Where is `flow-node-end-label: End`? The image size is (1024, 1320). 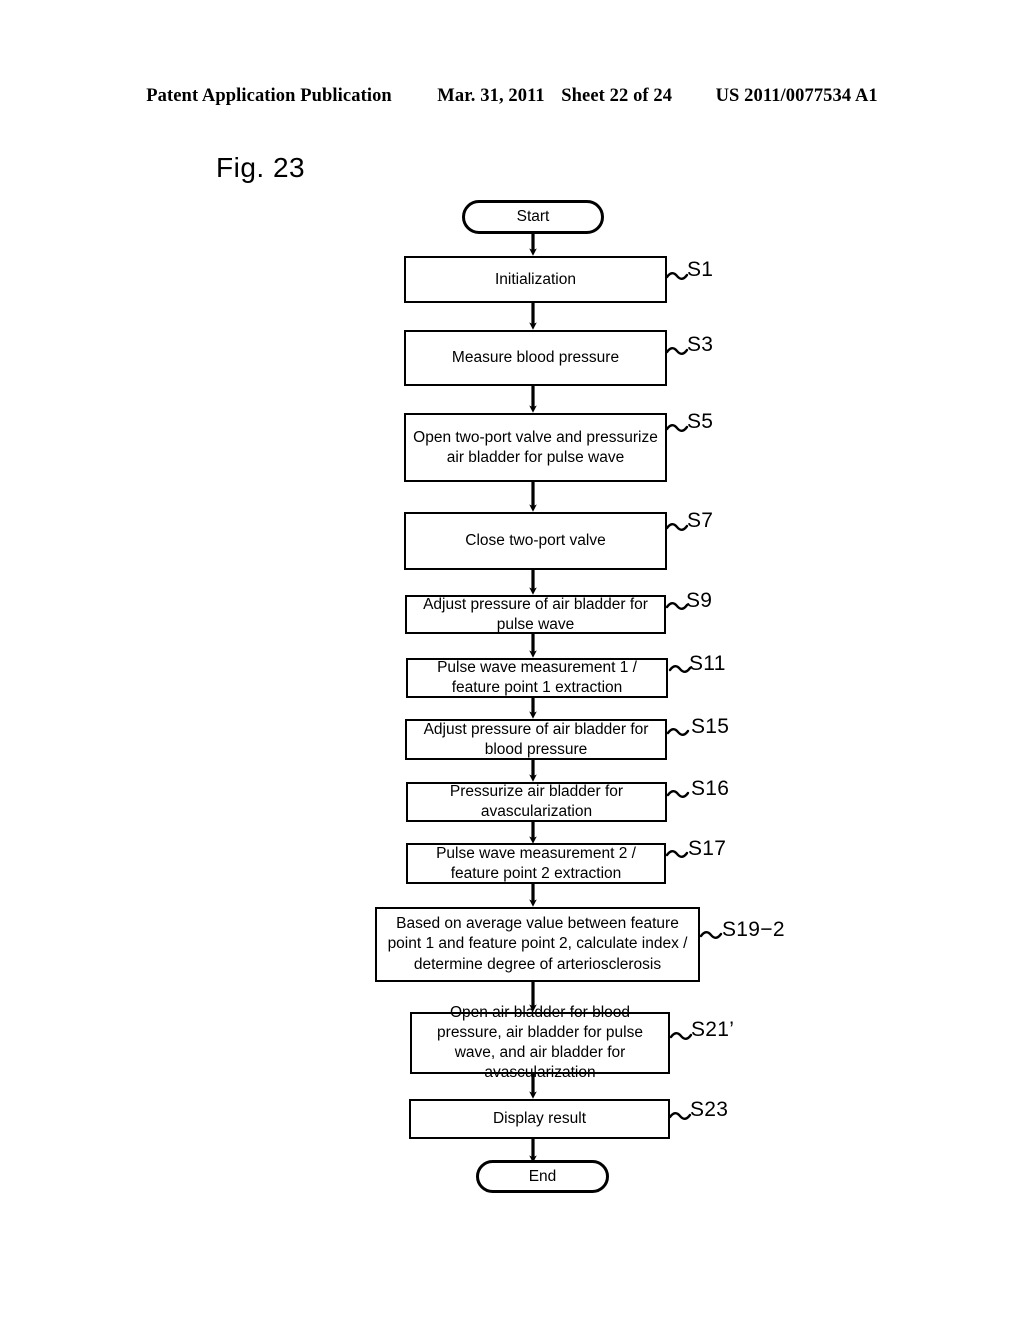 flow-node-end-label: End is located at coordinates (542, 1176).